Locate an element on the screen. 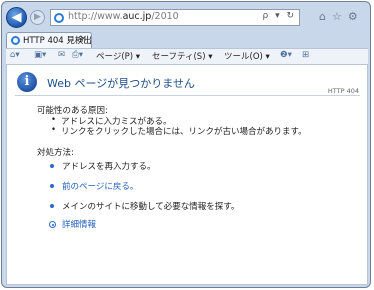 The height and width of the screenshot is (290, 374). tab-active: HTTP 404 見検出 × is located at coordinates (49, 40).